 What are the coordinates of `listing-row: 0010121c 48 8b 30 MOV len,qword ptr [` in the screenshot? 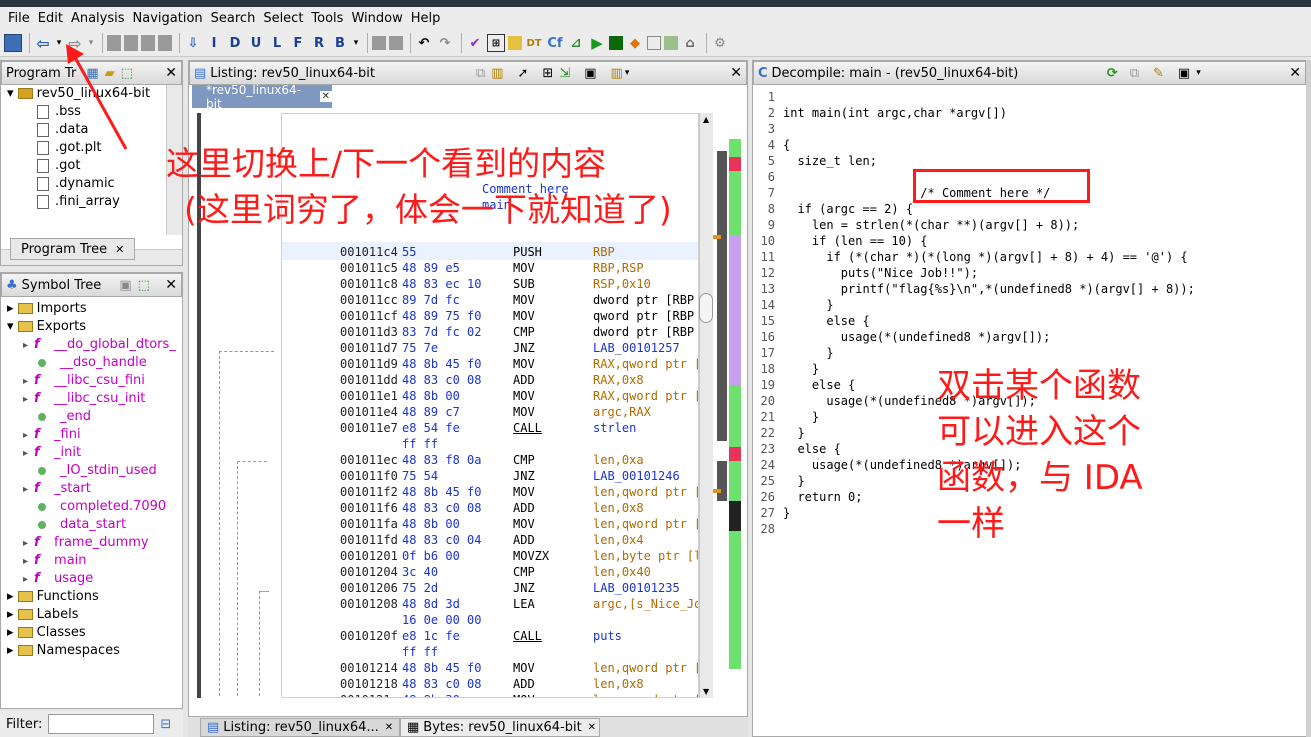 It's located at (490, 694).